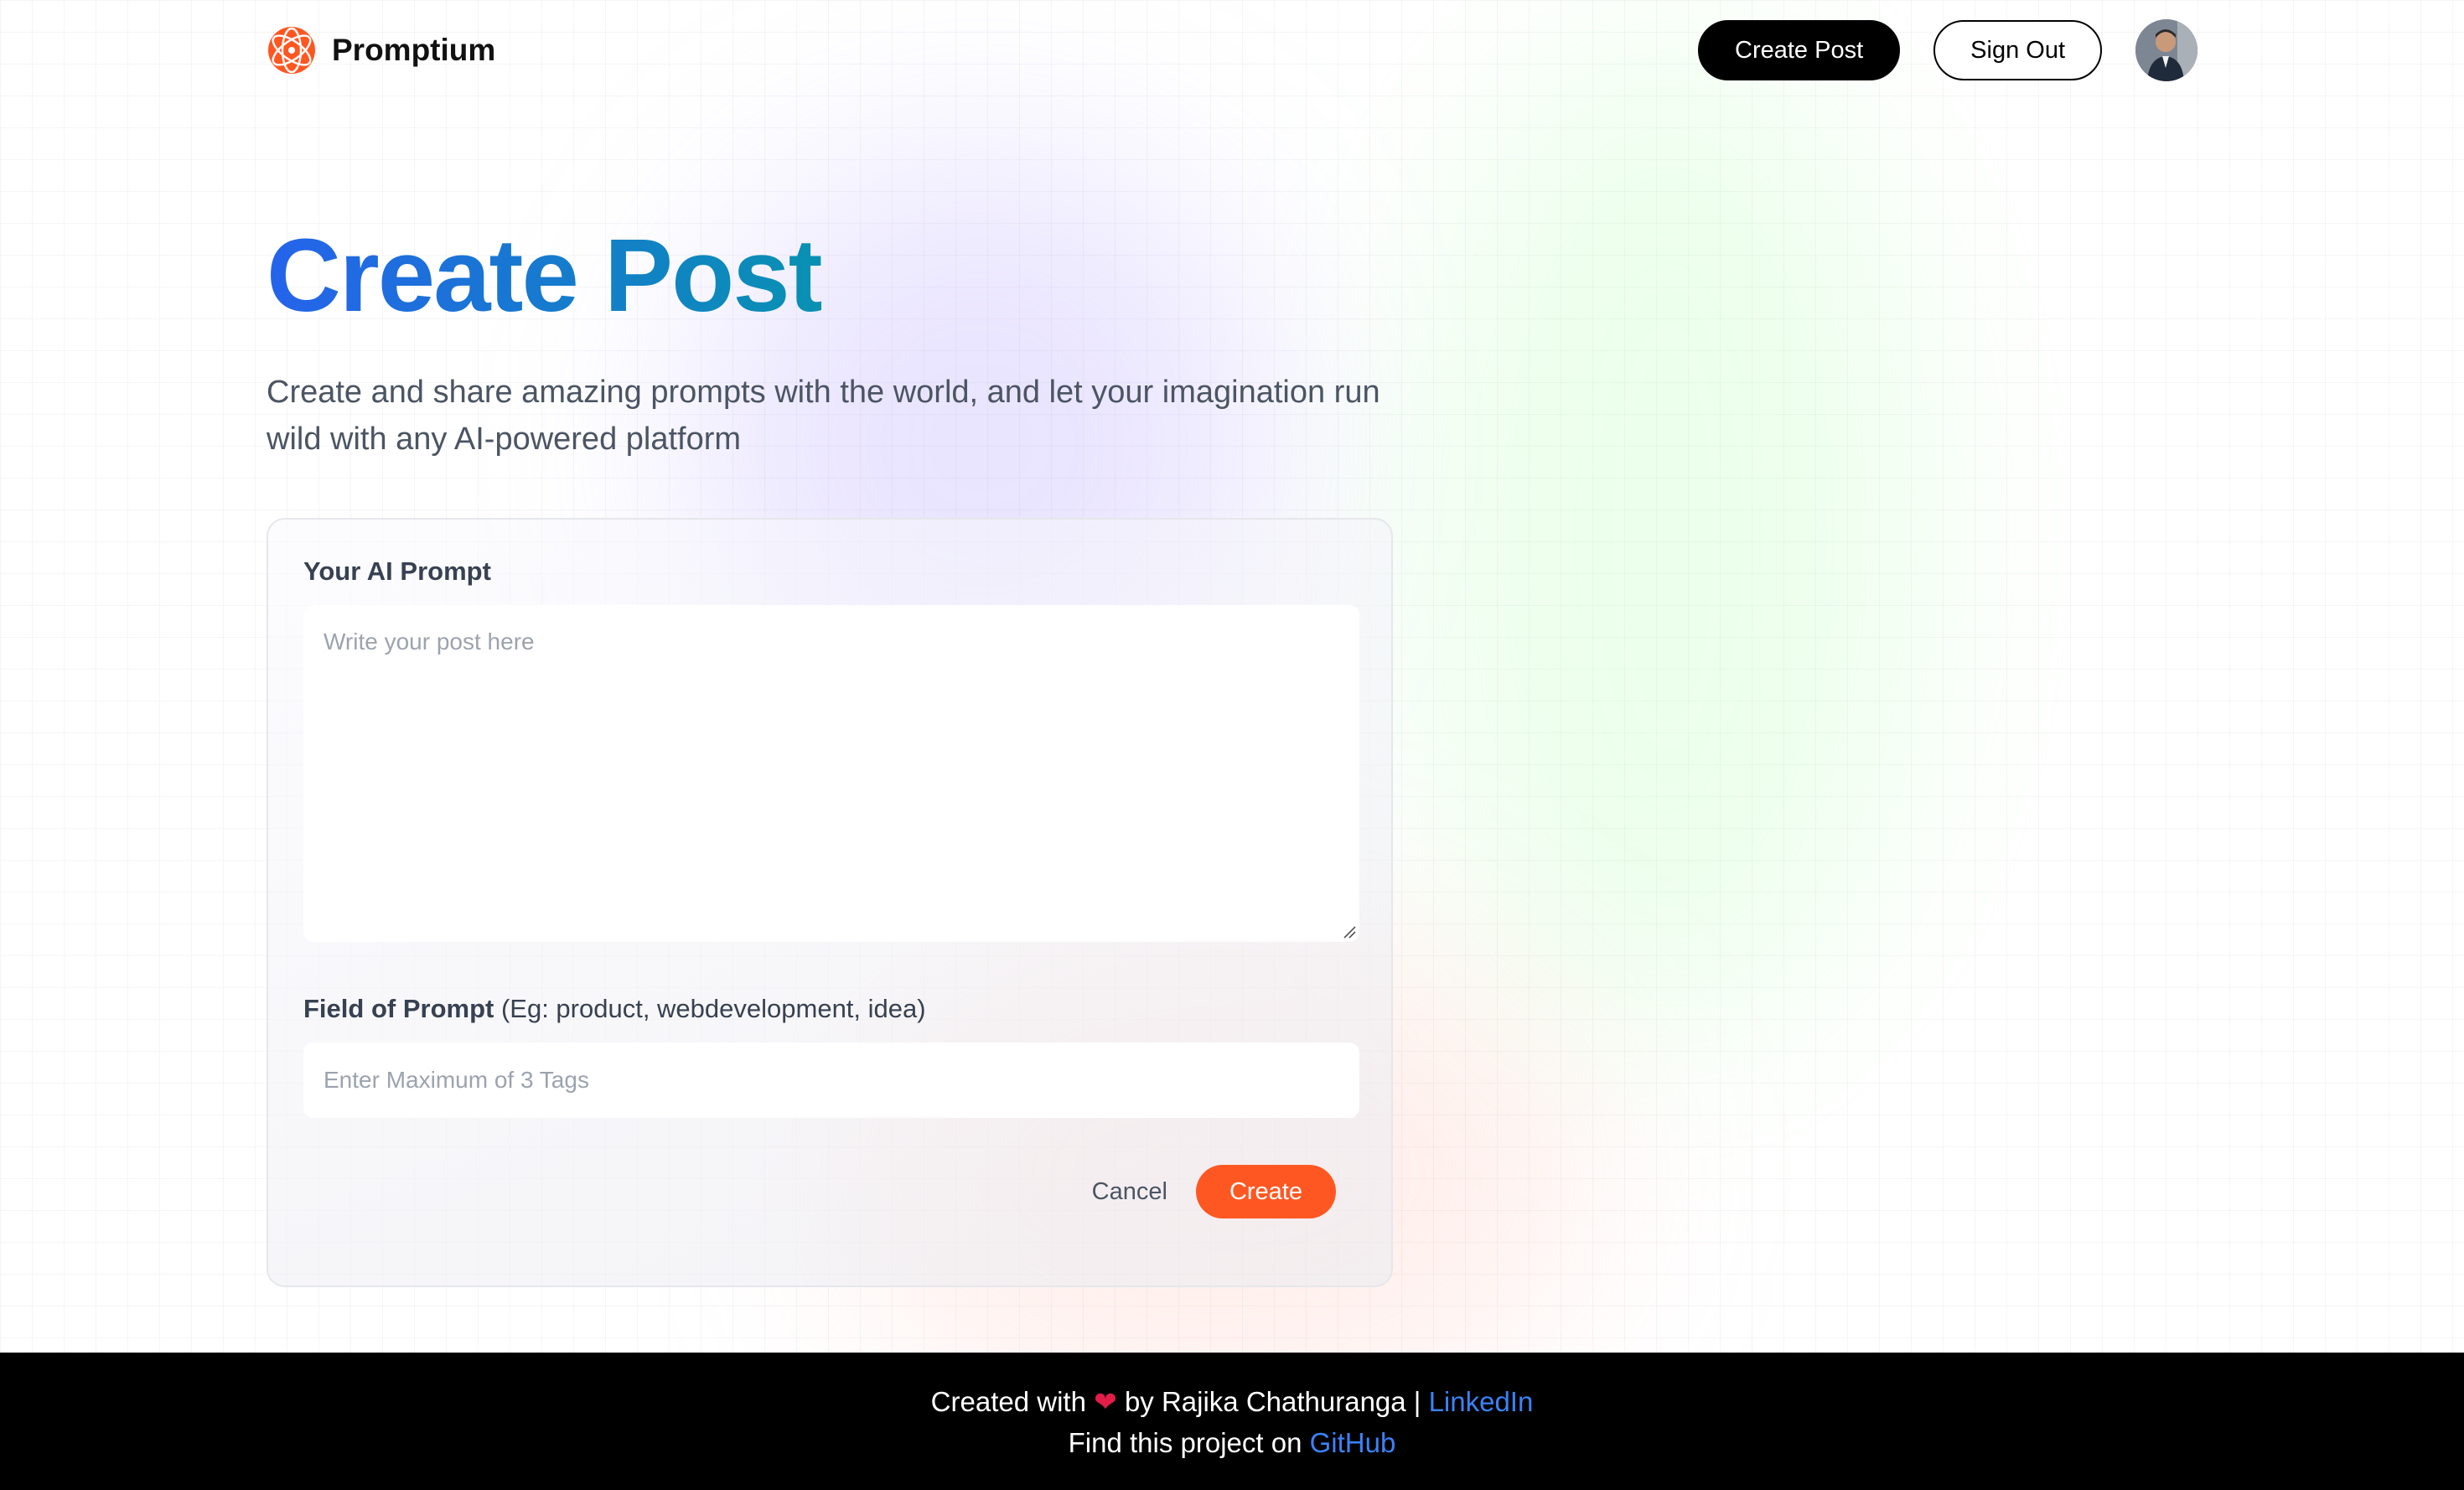 This screenshot has height=1490, width=2464. I want to click on cancel-button: Cancel, so click(1129, 1192).